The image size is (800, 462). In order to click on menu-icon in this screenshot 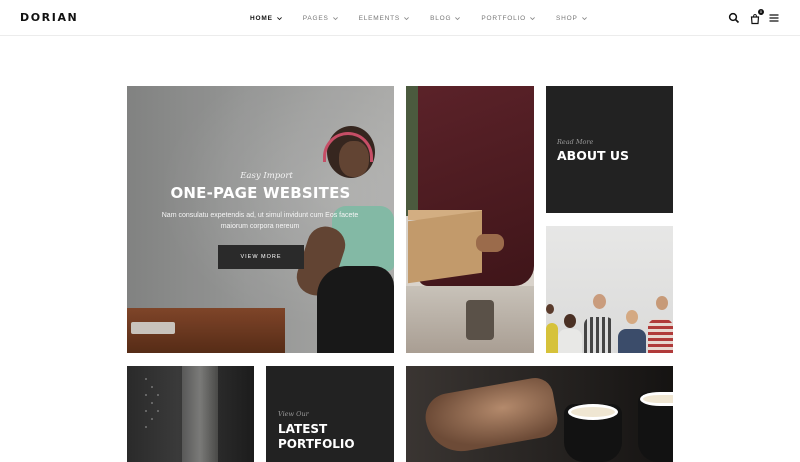, I will do `click(774, 18)`.